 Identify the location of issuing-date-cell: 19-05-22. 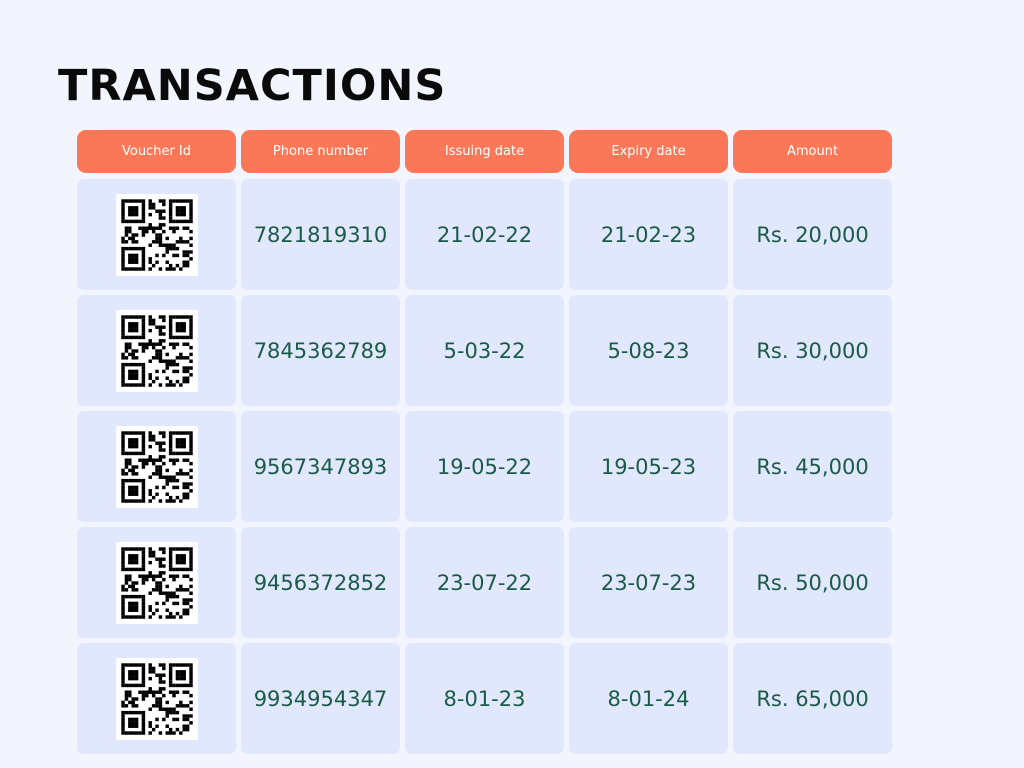
(484, 466).